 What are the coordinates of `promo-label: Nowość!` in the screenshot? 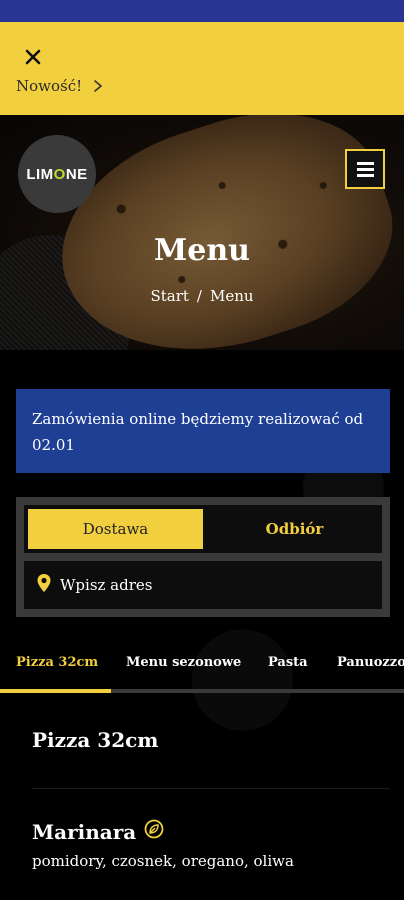 It's located at (49, 86).